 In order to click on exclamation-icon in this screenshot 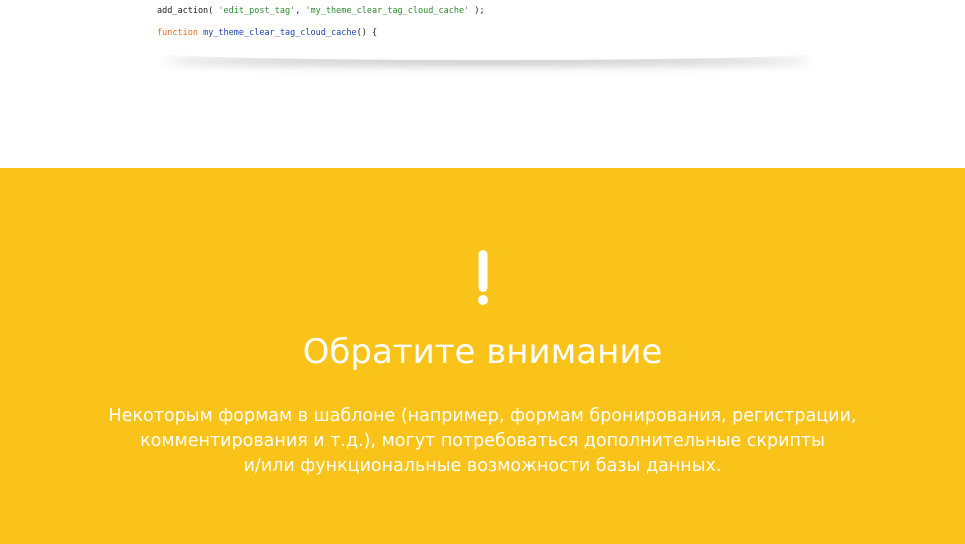, I will do `click(482, 281)`.